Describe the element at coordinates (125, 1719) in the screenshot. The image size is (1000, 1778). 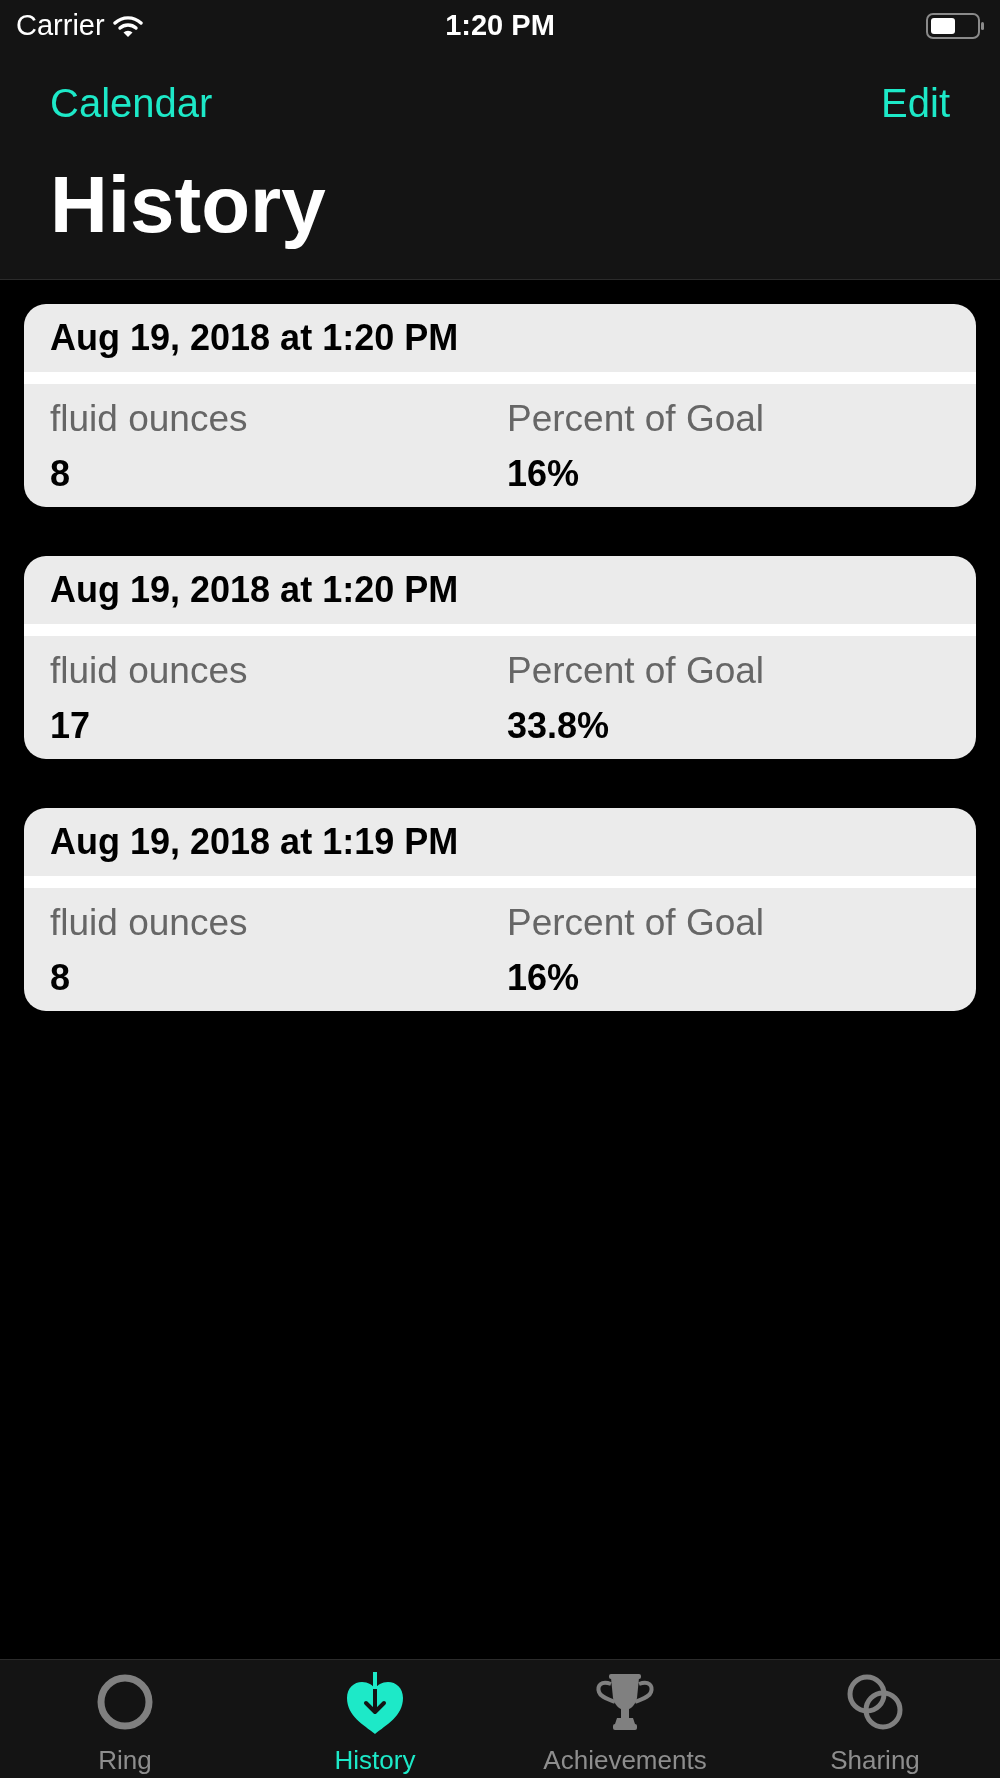
I see `tab-button: Ring` at that location.